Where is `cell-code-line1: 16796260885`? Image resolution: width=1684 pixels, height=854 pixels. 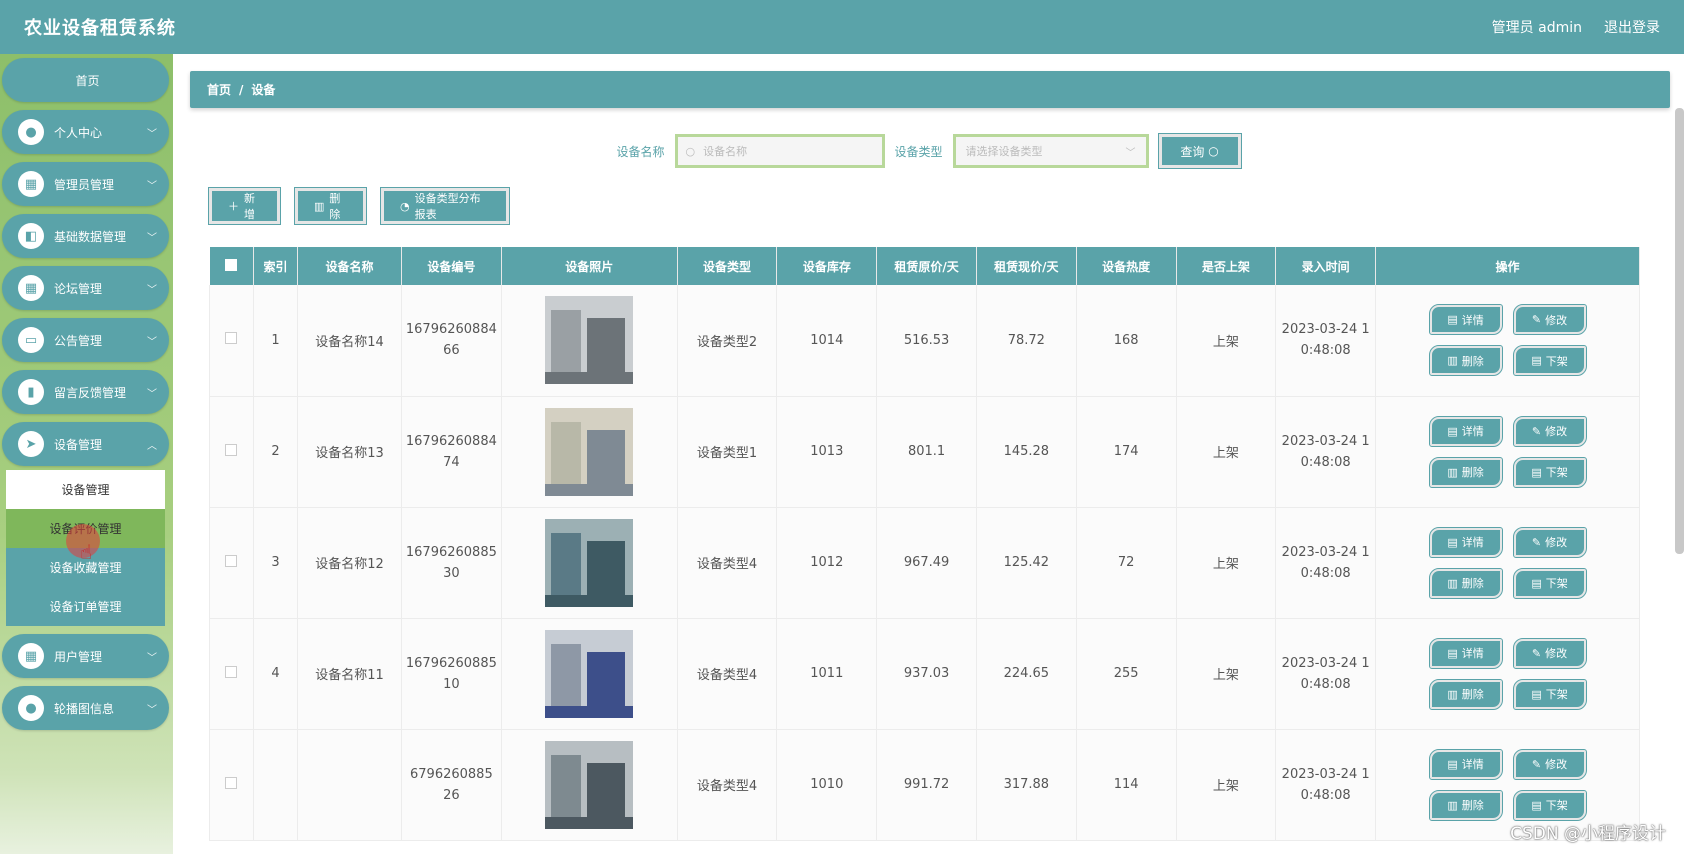
cell-code-line1: 16796260885 is located at coordinates (451, 552).